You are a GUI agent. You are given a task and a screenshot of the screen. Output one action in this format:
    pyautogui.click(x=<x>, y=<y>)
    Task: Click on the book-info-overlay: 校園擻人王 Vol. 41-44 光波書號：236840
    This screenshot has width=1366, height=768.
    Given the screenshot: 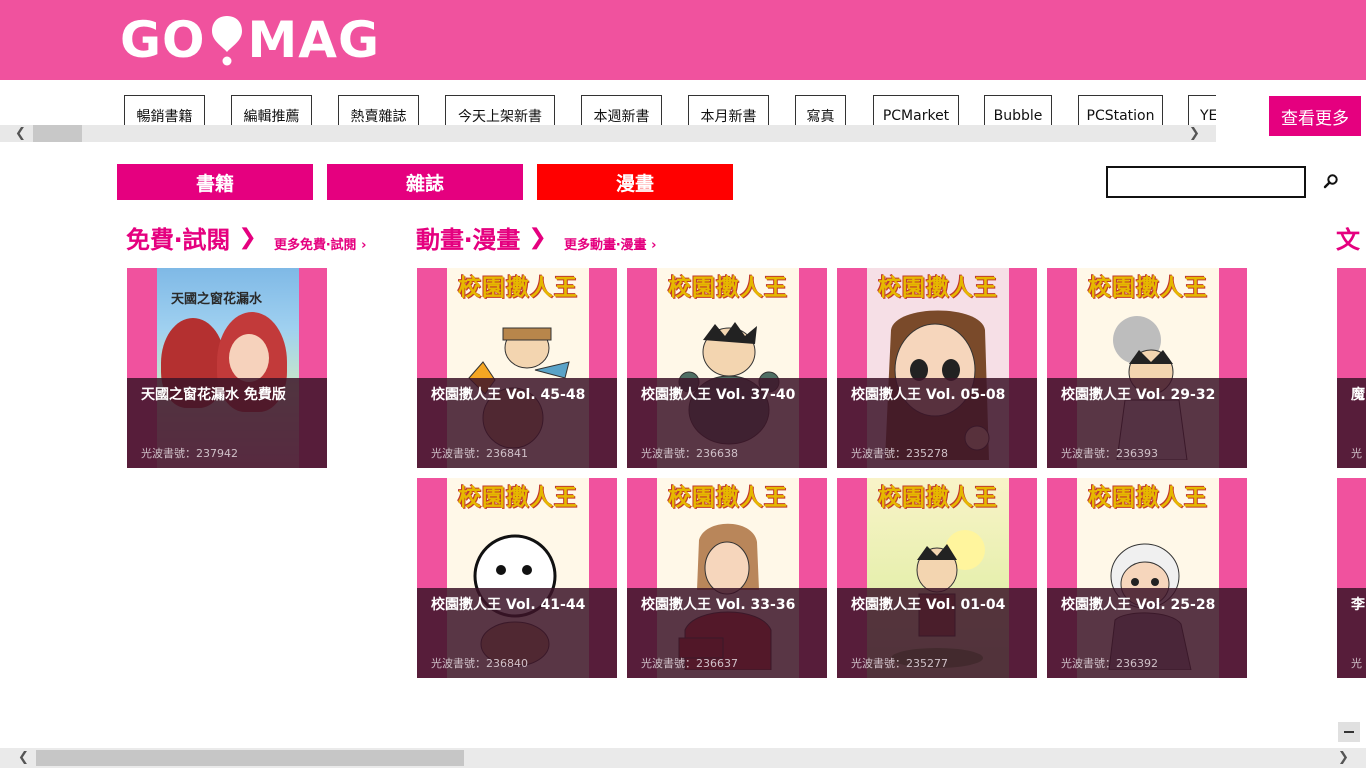 What is the action you would take?
    pyautogui.click(x=517, y=633)
    